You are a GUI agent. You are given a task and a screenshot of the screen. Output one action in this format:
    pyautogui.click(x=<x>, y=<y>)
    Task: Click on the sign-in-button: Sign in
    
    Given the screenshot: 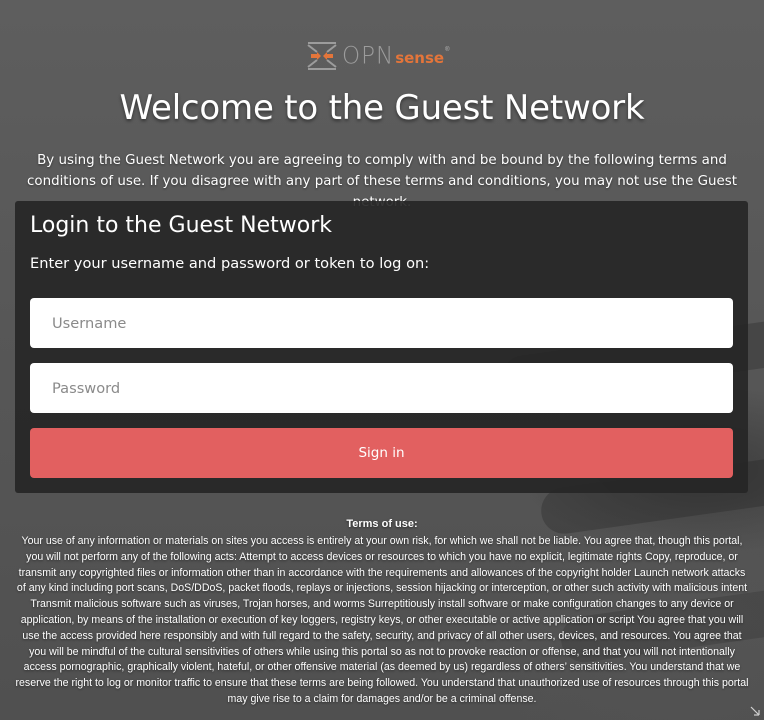 What is the action you would take?
    pyautogui.click(x=381, y=453)
    